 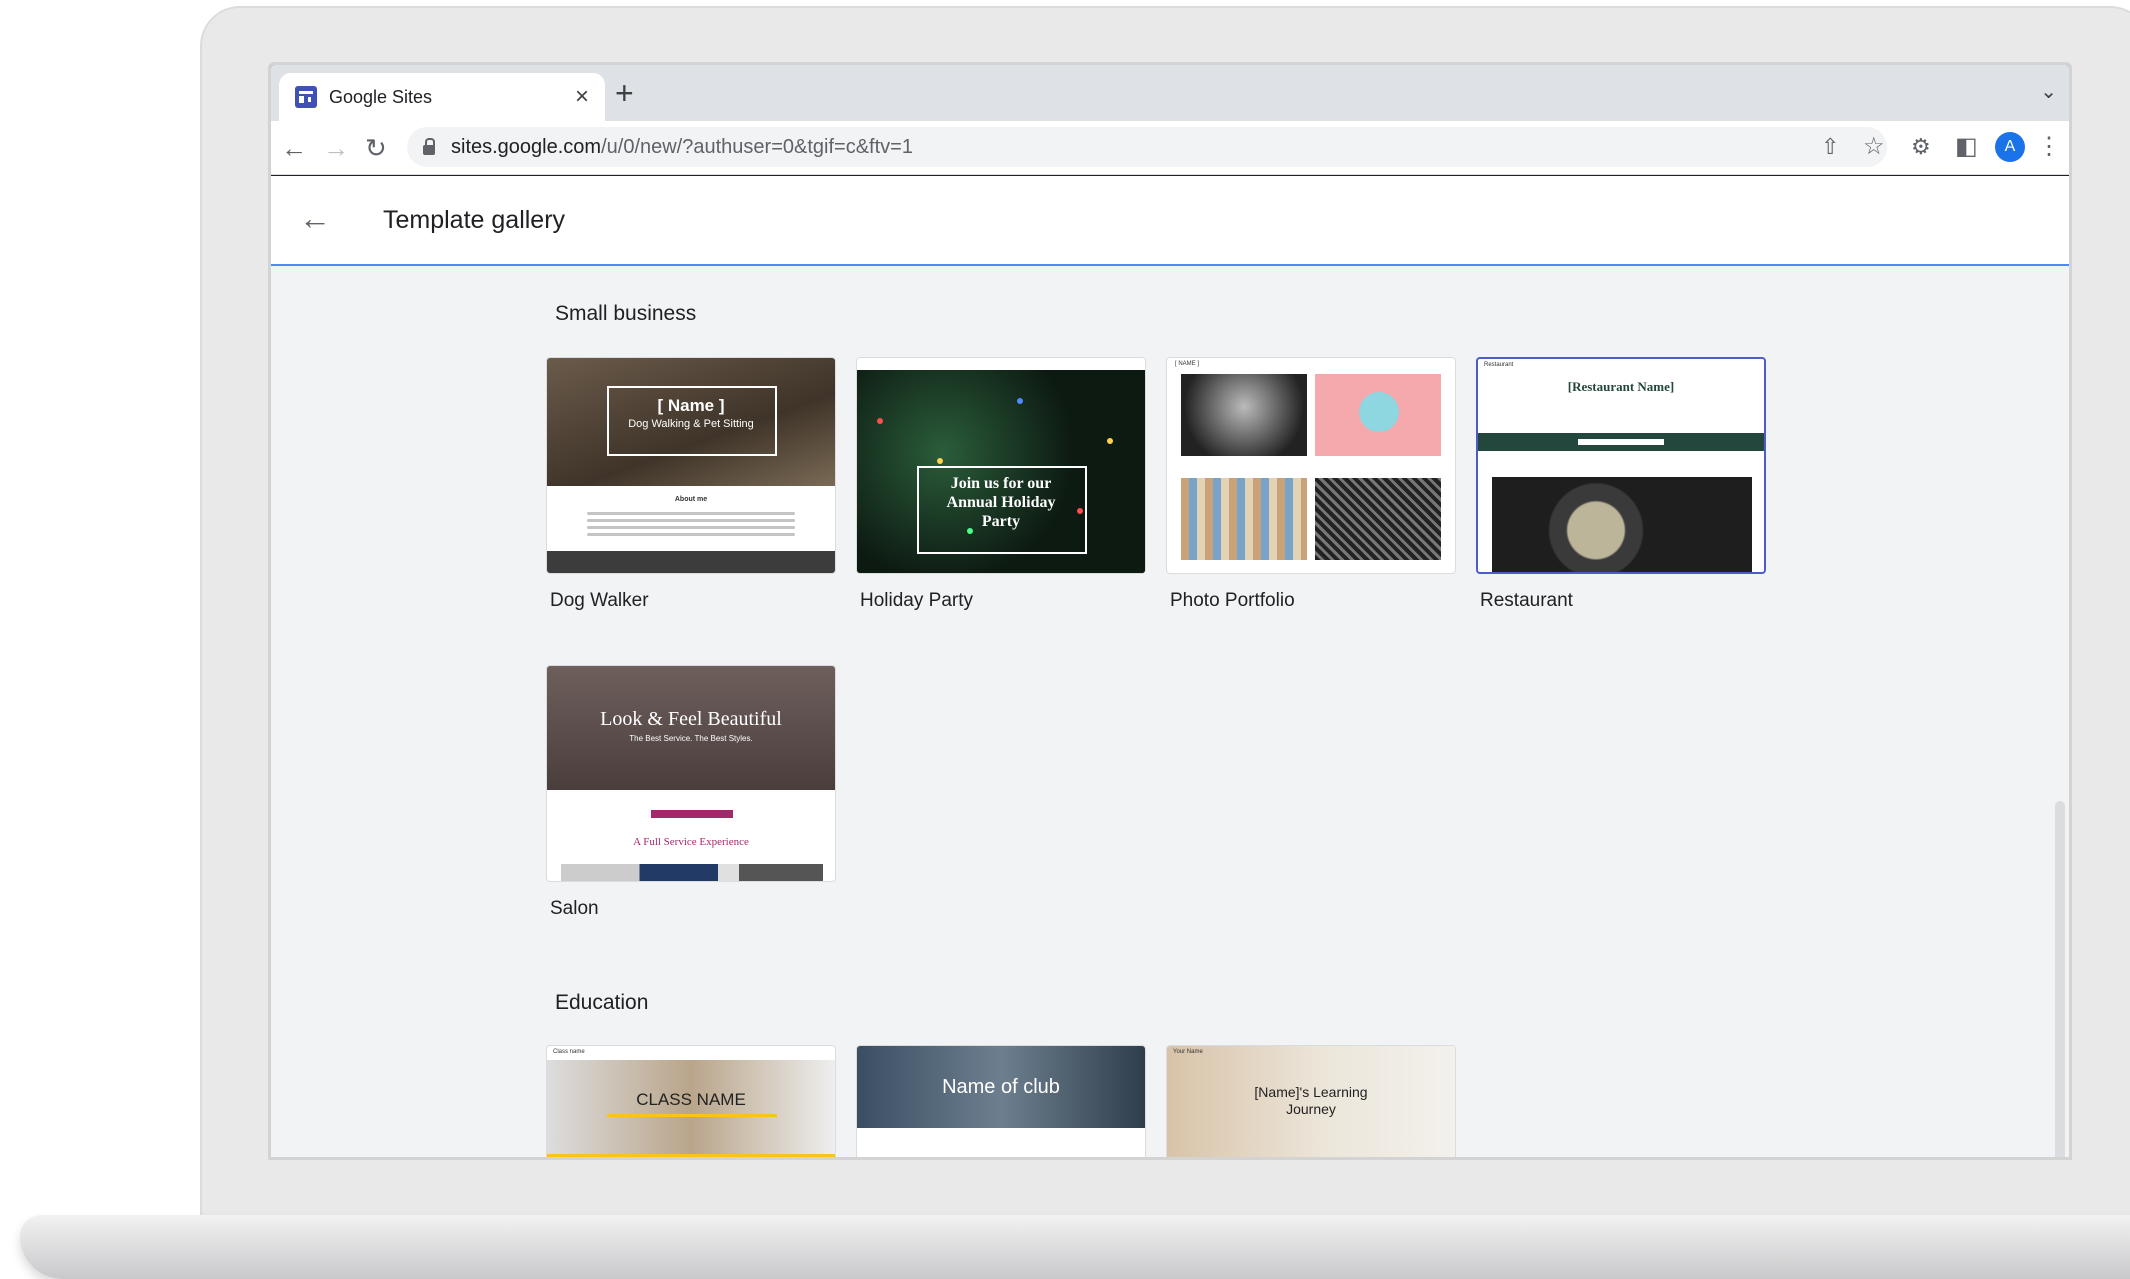 I want to click on dish-photo, so click(x=1622, y=524).